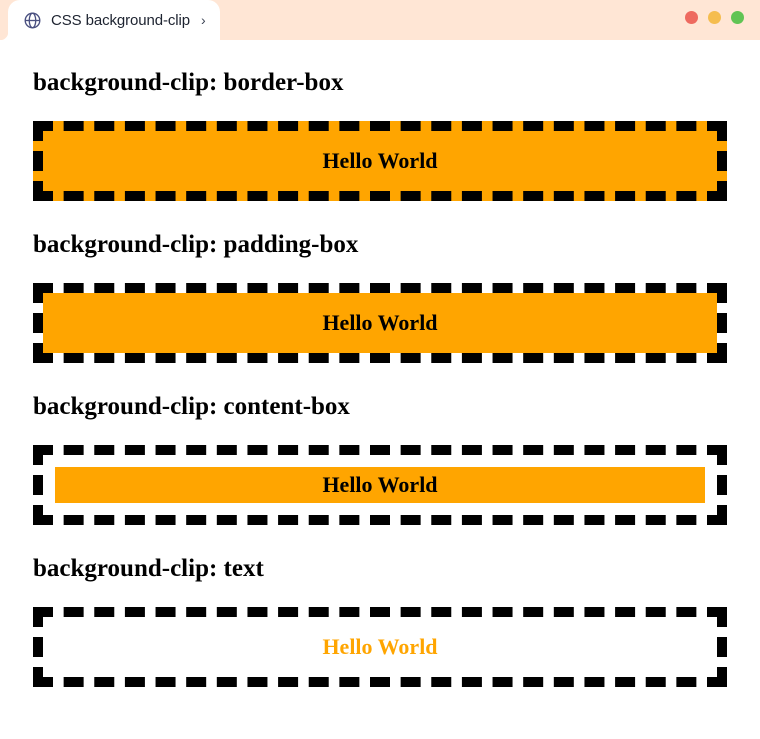  I want to click on tab-strip: CSS background-clip ›, so click(380, 20).